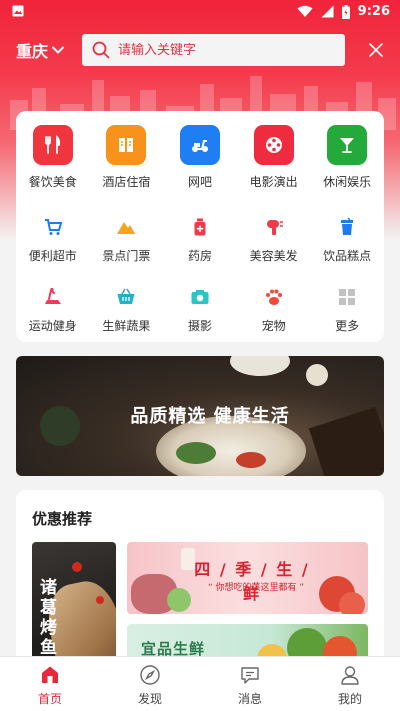 Image resolution: width=400 pixels, height=711 pixels. I want to click on category-row-primary: 餐饮美食 酒店住宿 网吧 电影演出 休闲娱乐, so click(200, 157).